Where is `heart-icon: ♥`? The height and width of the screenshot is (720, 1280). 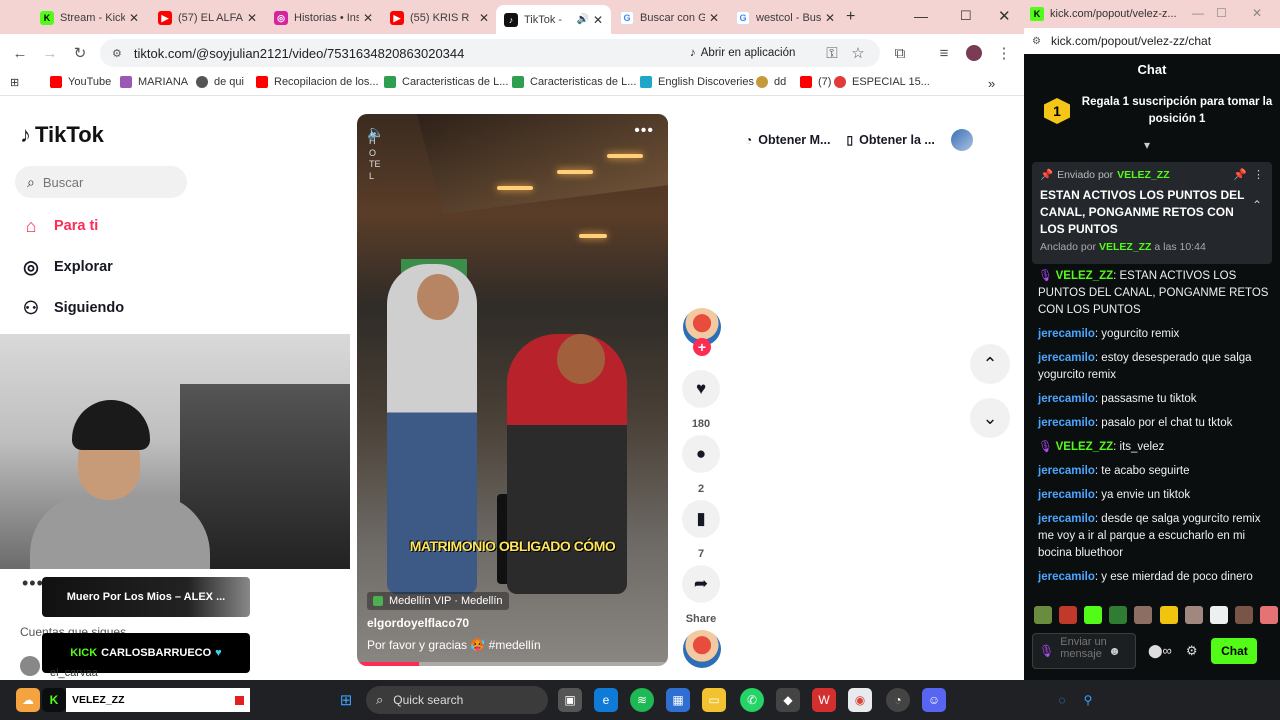 heart-icon: ♥ is located at coordinates (701, 389).